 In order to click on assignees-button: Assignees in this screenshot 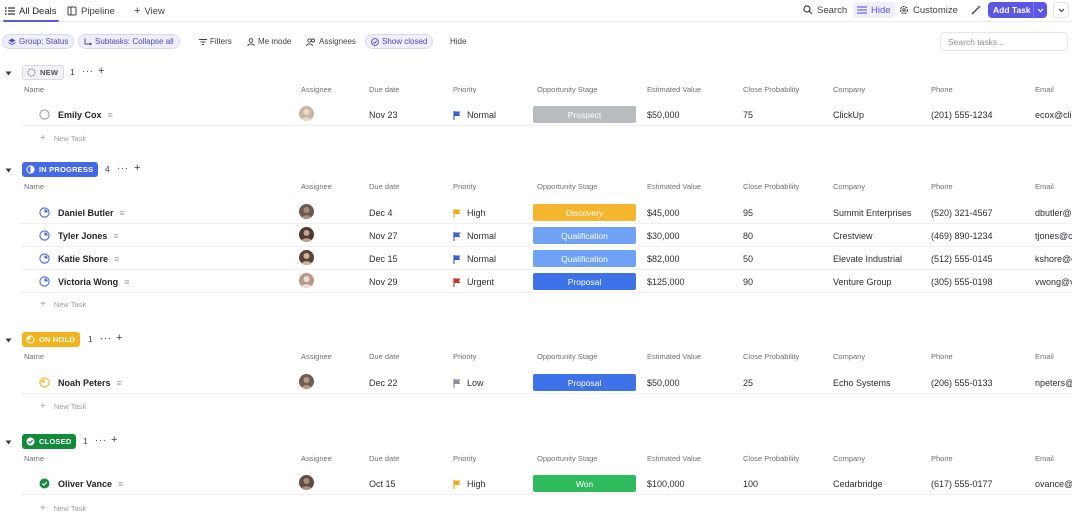, I will do `click(331, 41)`.